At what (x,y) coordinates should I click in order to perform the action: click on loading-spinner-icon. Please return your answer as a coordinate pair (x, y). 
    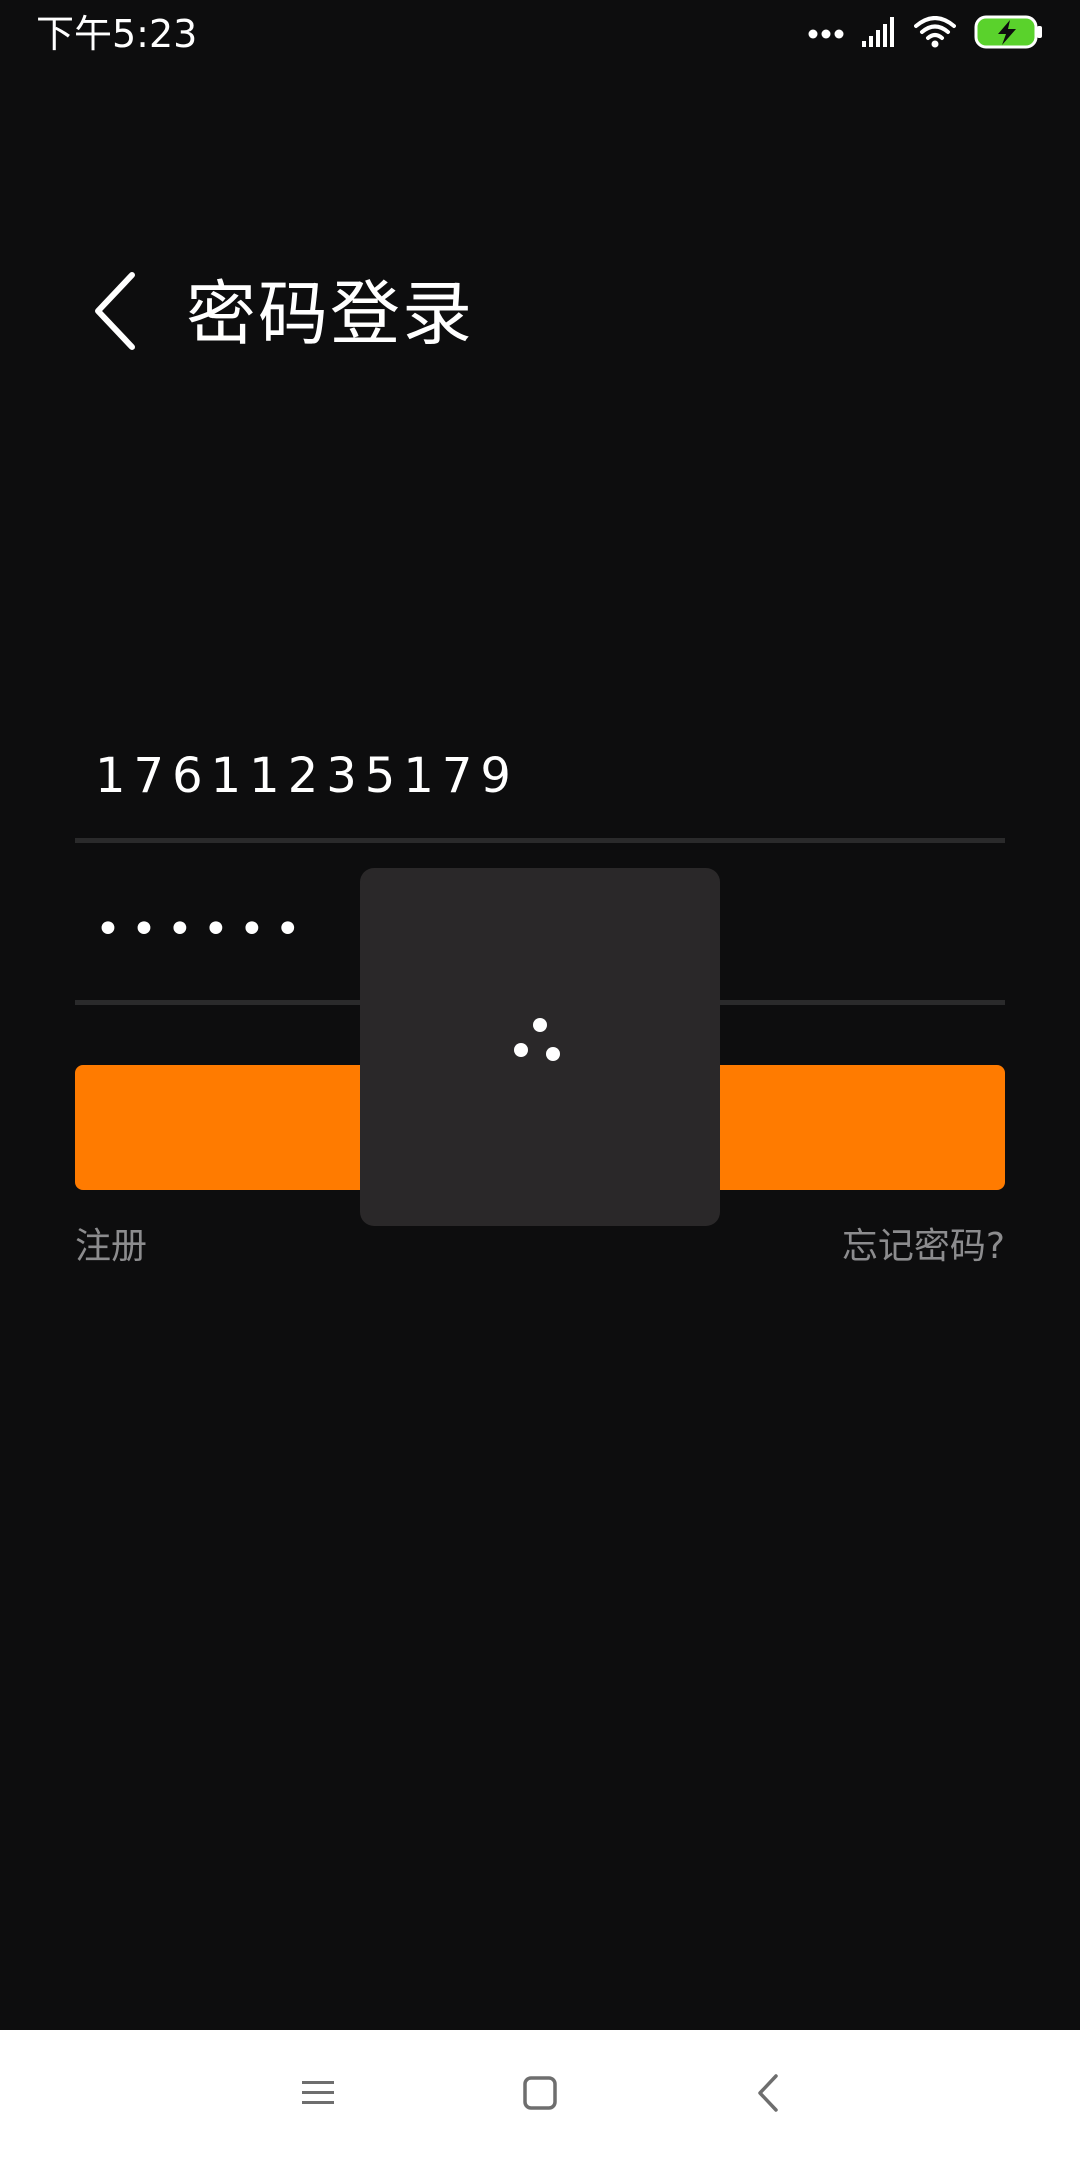
    Looking at the image, I should click on (540, 1048).